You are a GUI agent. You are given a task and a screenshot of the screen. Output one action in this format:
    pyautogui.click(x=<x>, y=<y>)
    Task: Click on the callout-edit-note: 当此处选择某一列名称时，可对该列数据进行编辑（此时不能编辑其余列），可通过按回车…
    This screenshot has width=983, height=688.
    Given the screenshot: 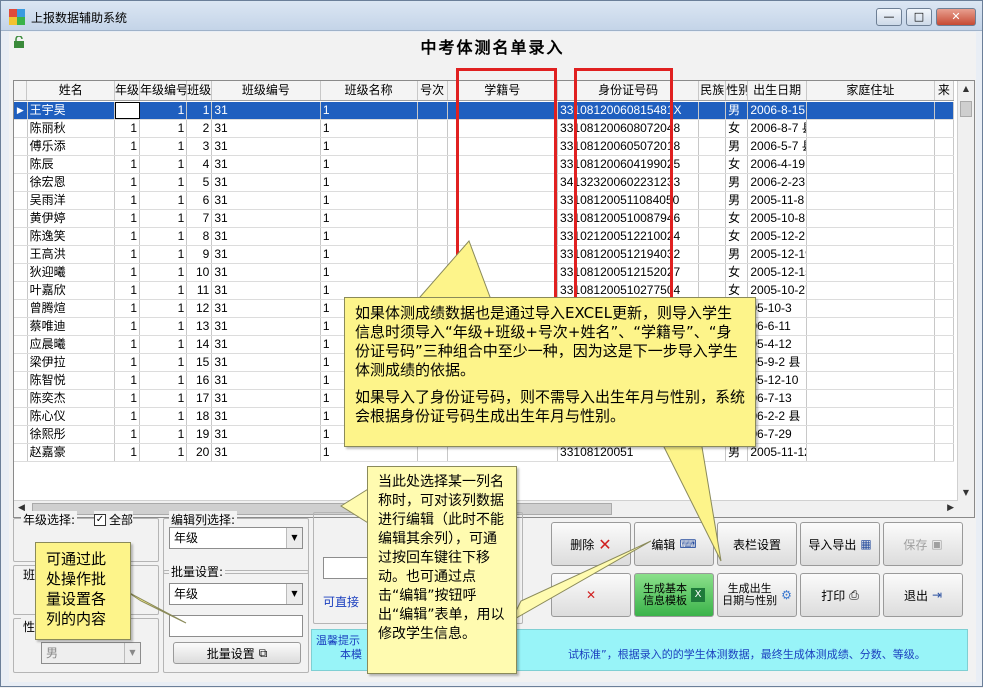 What is the action you would take?
    pyautogui.click(x=442, y=570)
    